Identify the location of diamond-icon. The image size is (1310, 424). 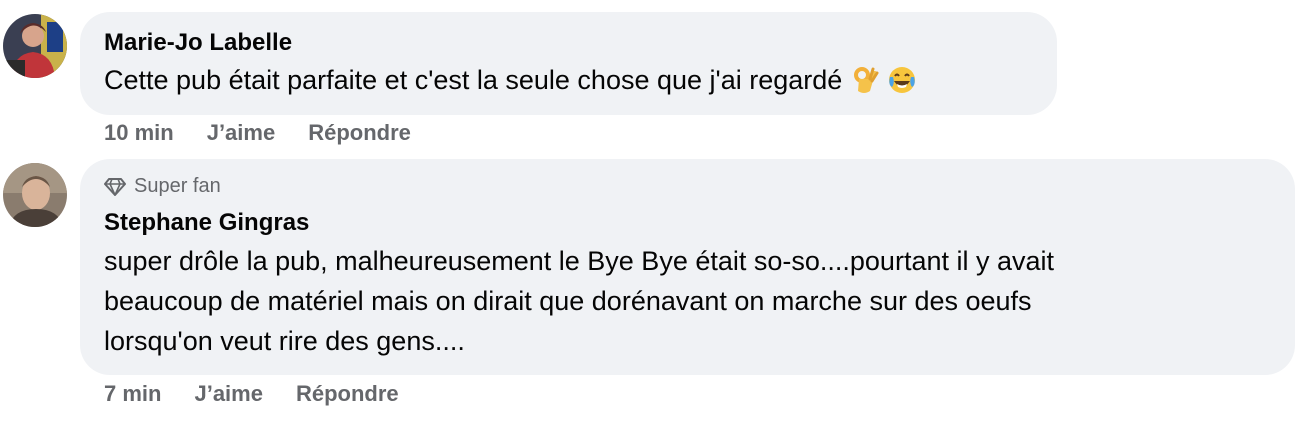
(115, 186).